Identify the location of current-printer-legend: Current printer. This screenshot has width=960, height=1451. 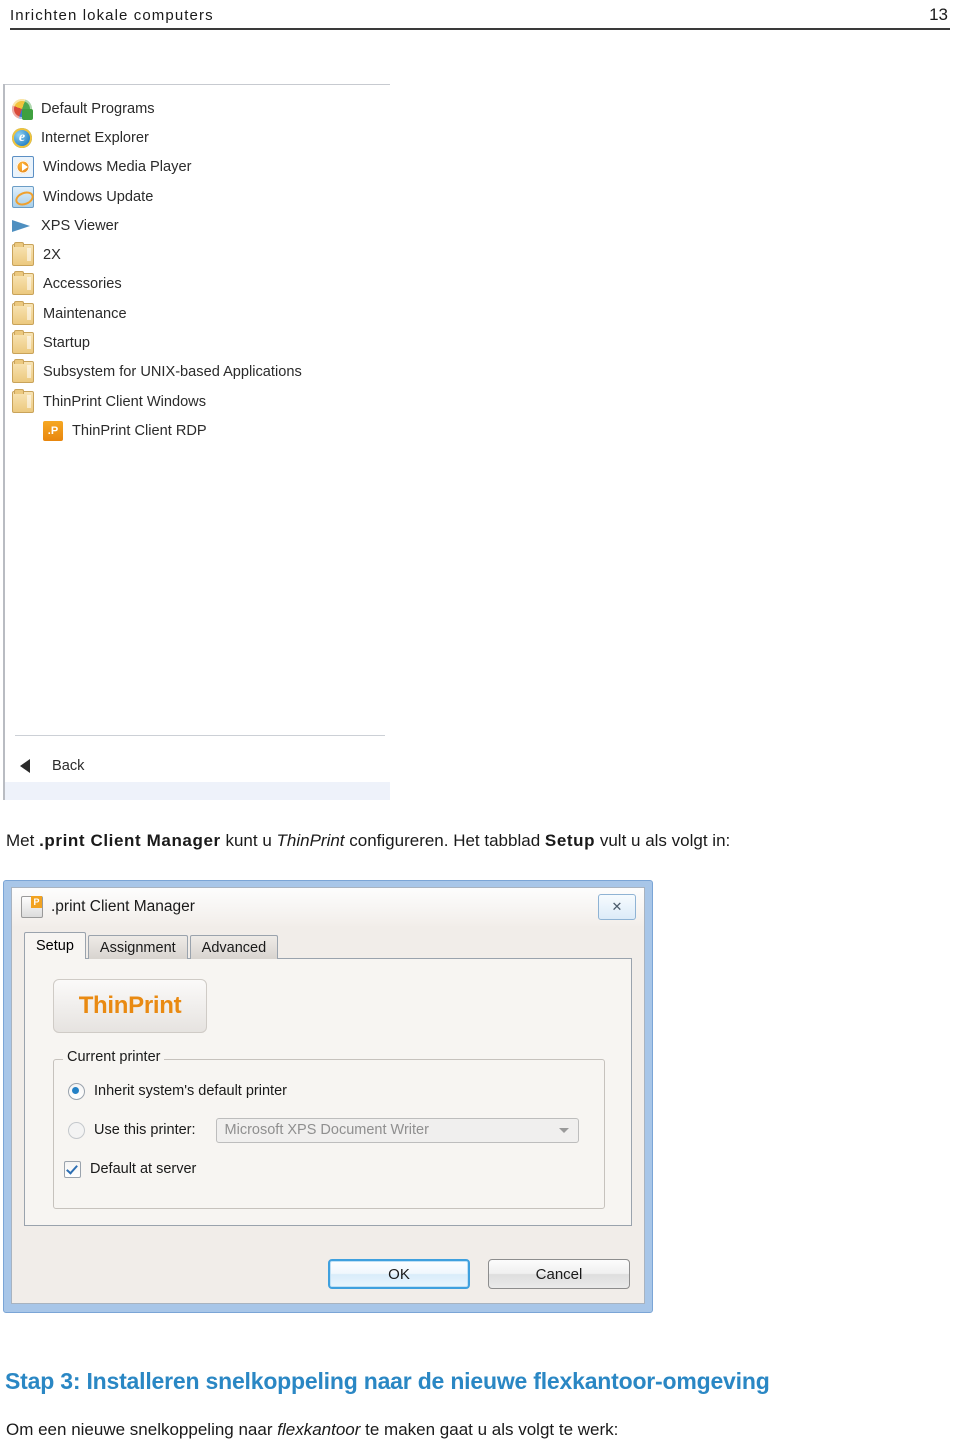
(114, 1057).